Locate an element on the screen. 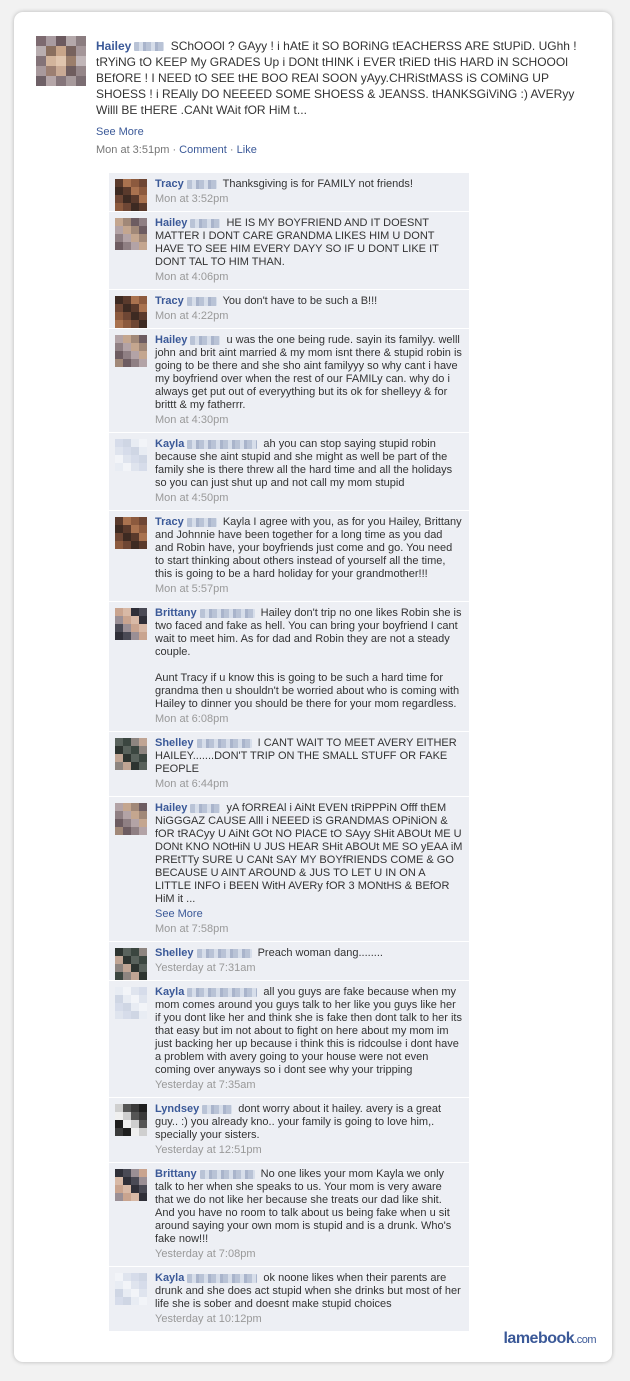 This screenshot has height=1381, width=630. lamebook-logo: lamebook.com is located at coordinates (549, 1339).